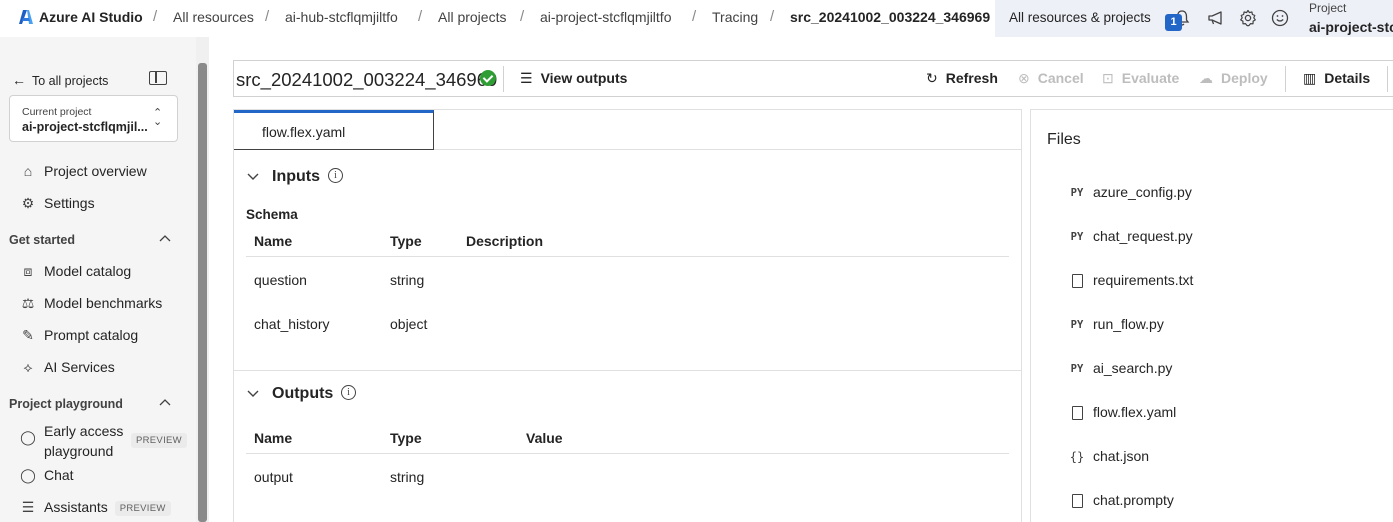 This screenshot has width=1393, height=522. I want to click on file-name: flow.flex.yaml, so click(1135, 412).